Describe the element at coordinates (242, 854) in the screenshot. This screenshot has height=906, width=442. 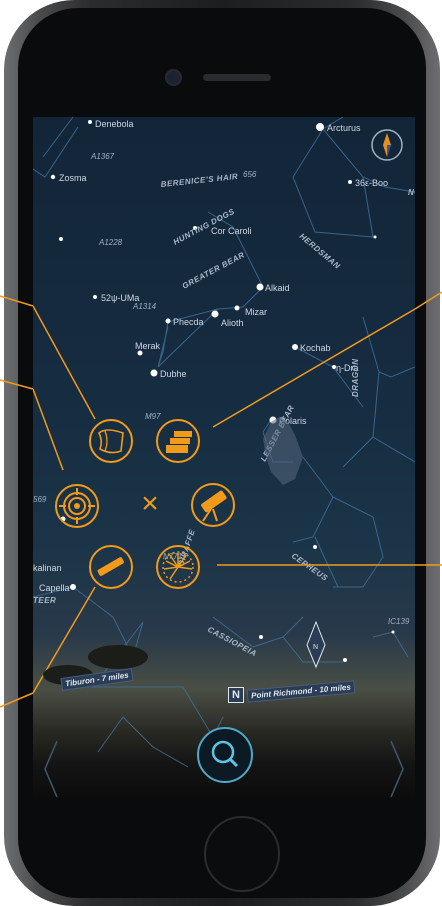
I see `home-button` at that location.